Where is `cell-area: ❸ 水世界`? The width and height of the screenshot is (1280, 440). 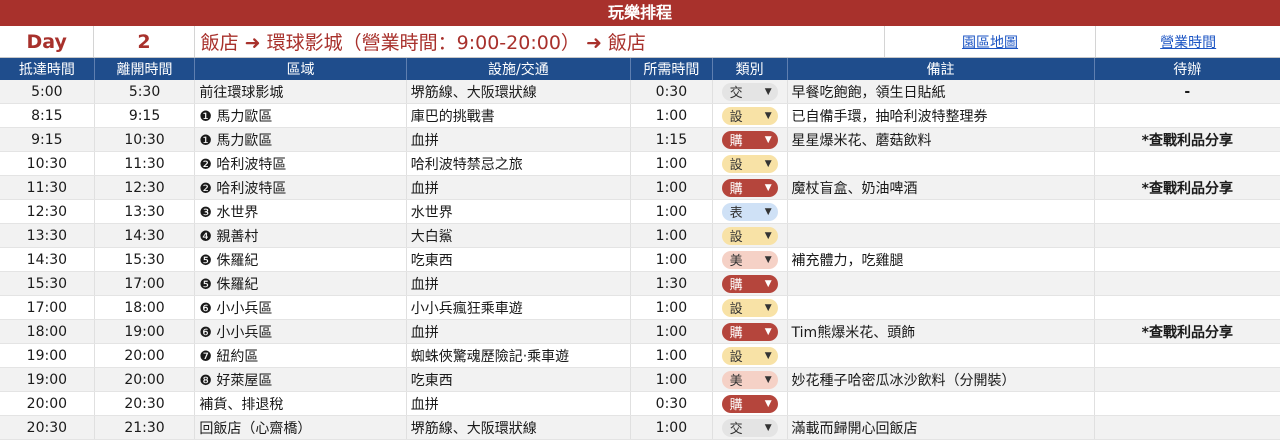
cell-area: ❸ 水世界 is located at coordinates (301, 211).